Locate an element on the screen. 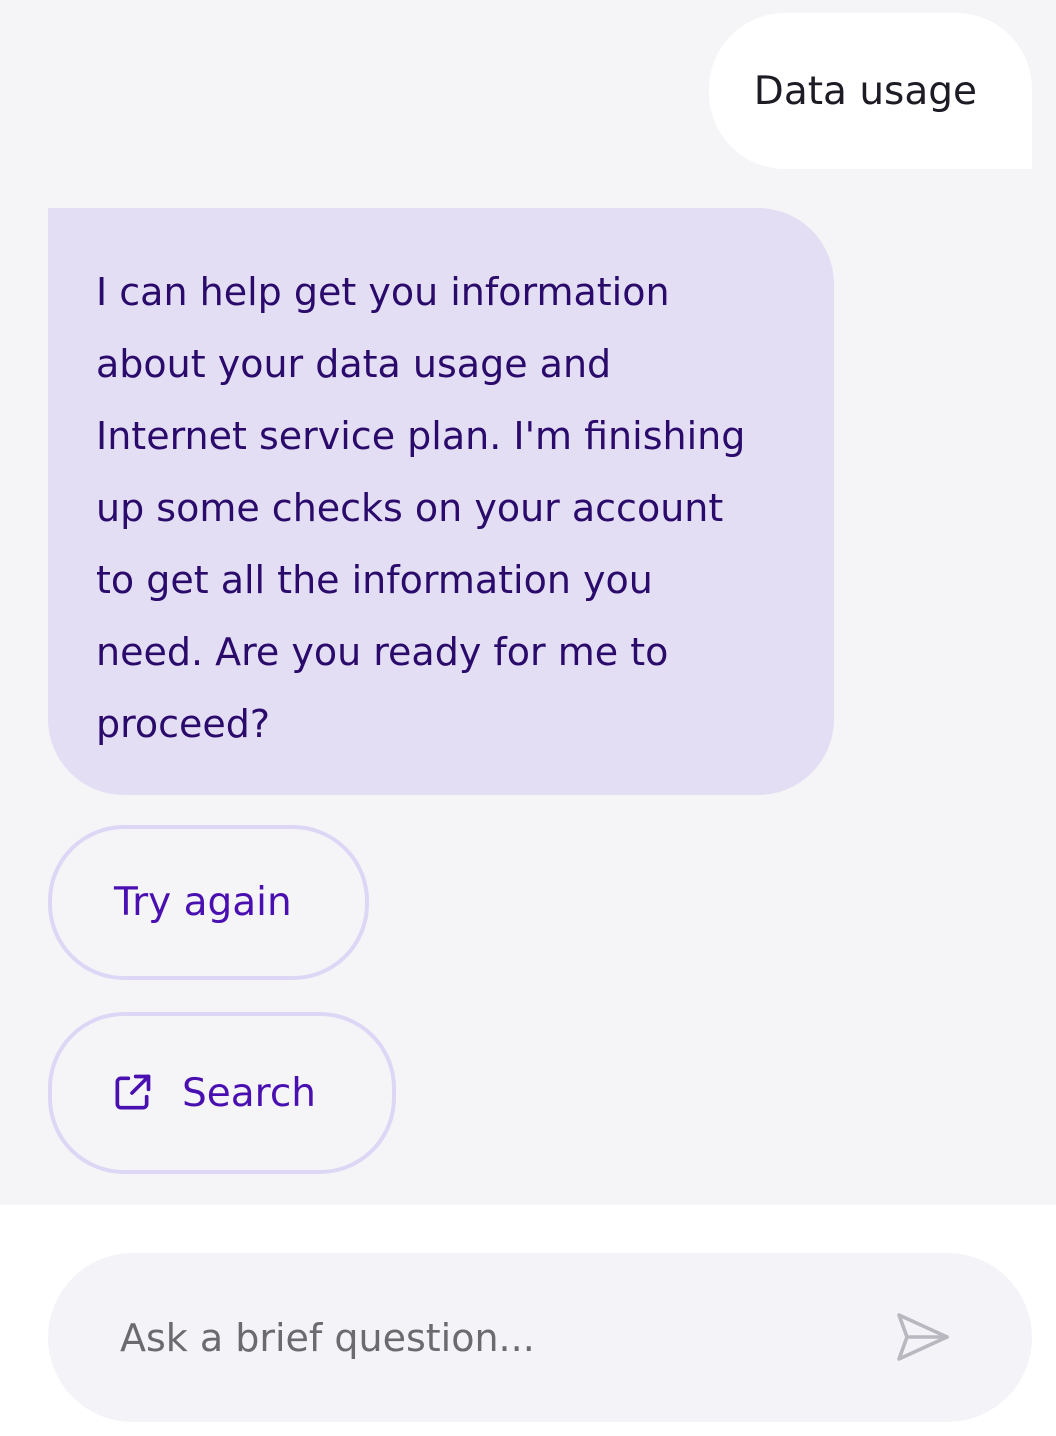 Image resolution: width=1056 pixels, height=1436 pixels. question-input is located at coordinates (500, 1337).